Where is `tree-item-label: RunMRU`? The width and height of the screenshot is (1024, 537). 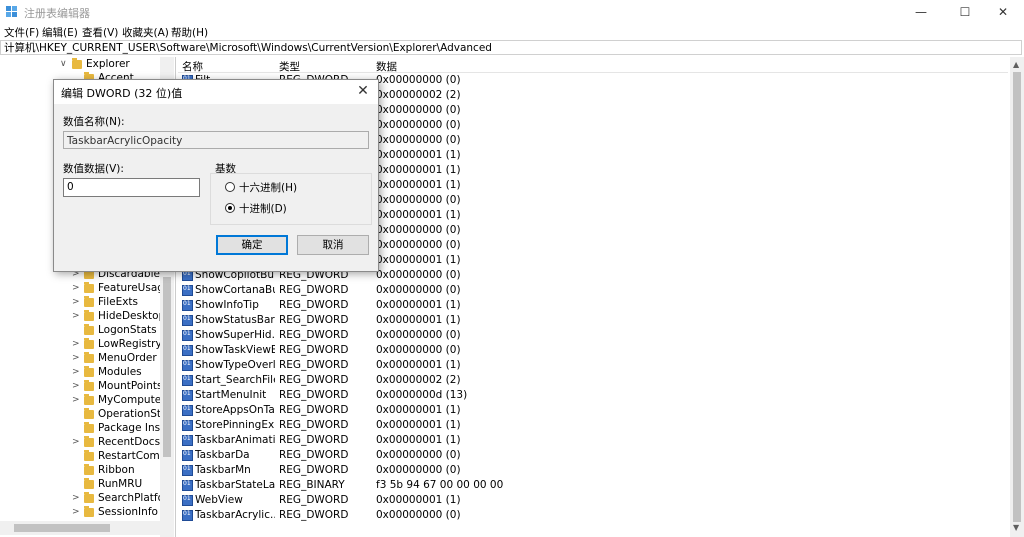
tree-item-label: RunMRU is located at coordinates (120, 484).